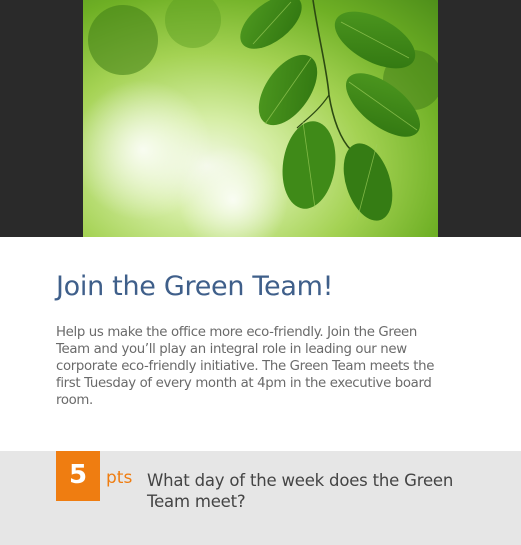 The width and height of the screenshot is (521, 545). I want to click on points-badge: 5, so click(78, 476).